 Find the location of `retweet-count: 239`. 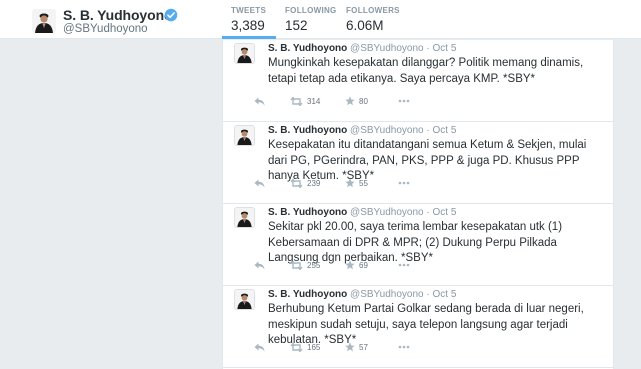

retweet-count: 239 is located at coordinates (314, 183).